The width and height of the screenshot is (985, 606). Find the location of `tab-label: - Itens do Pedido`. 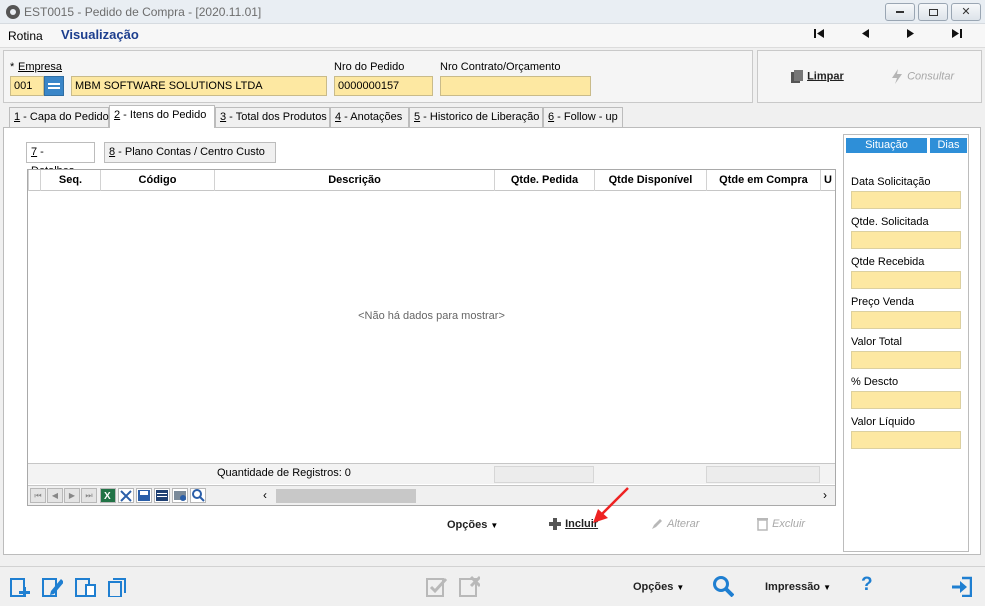

tab-label: - Itens do Pedido is located at coordinates (163, 115).